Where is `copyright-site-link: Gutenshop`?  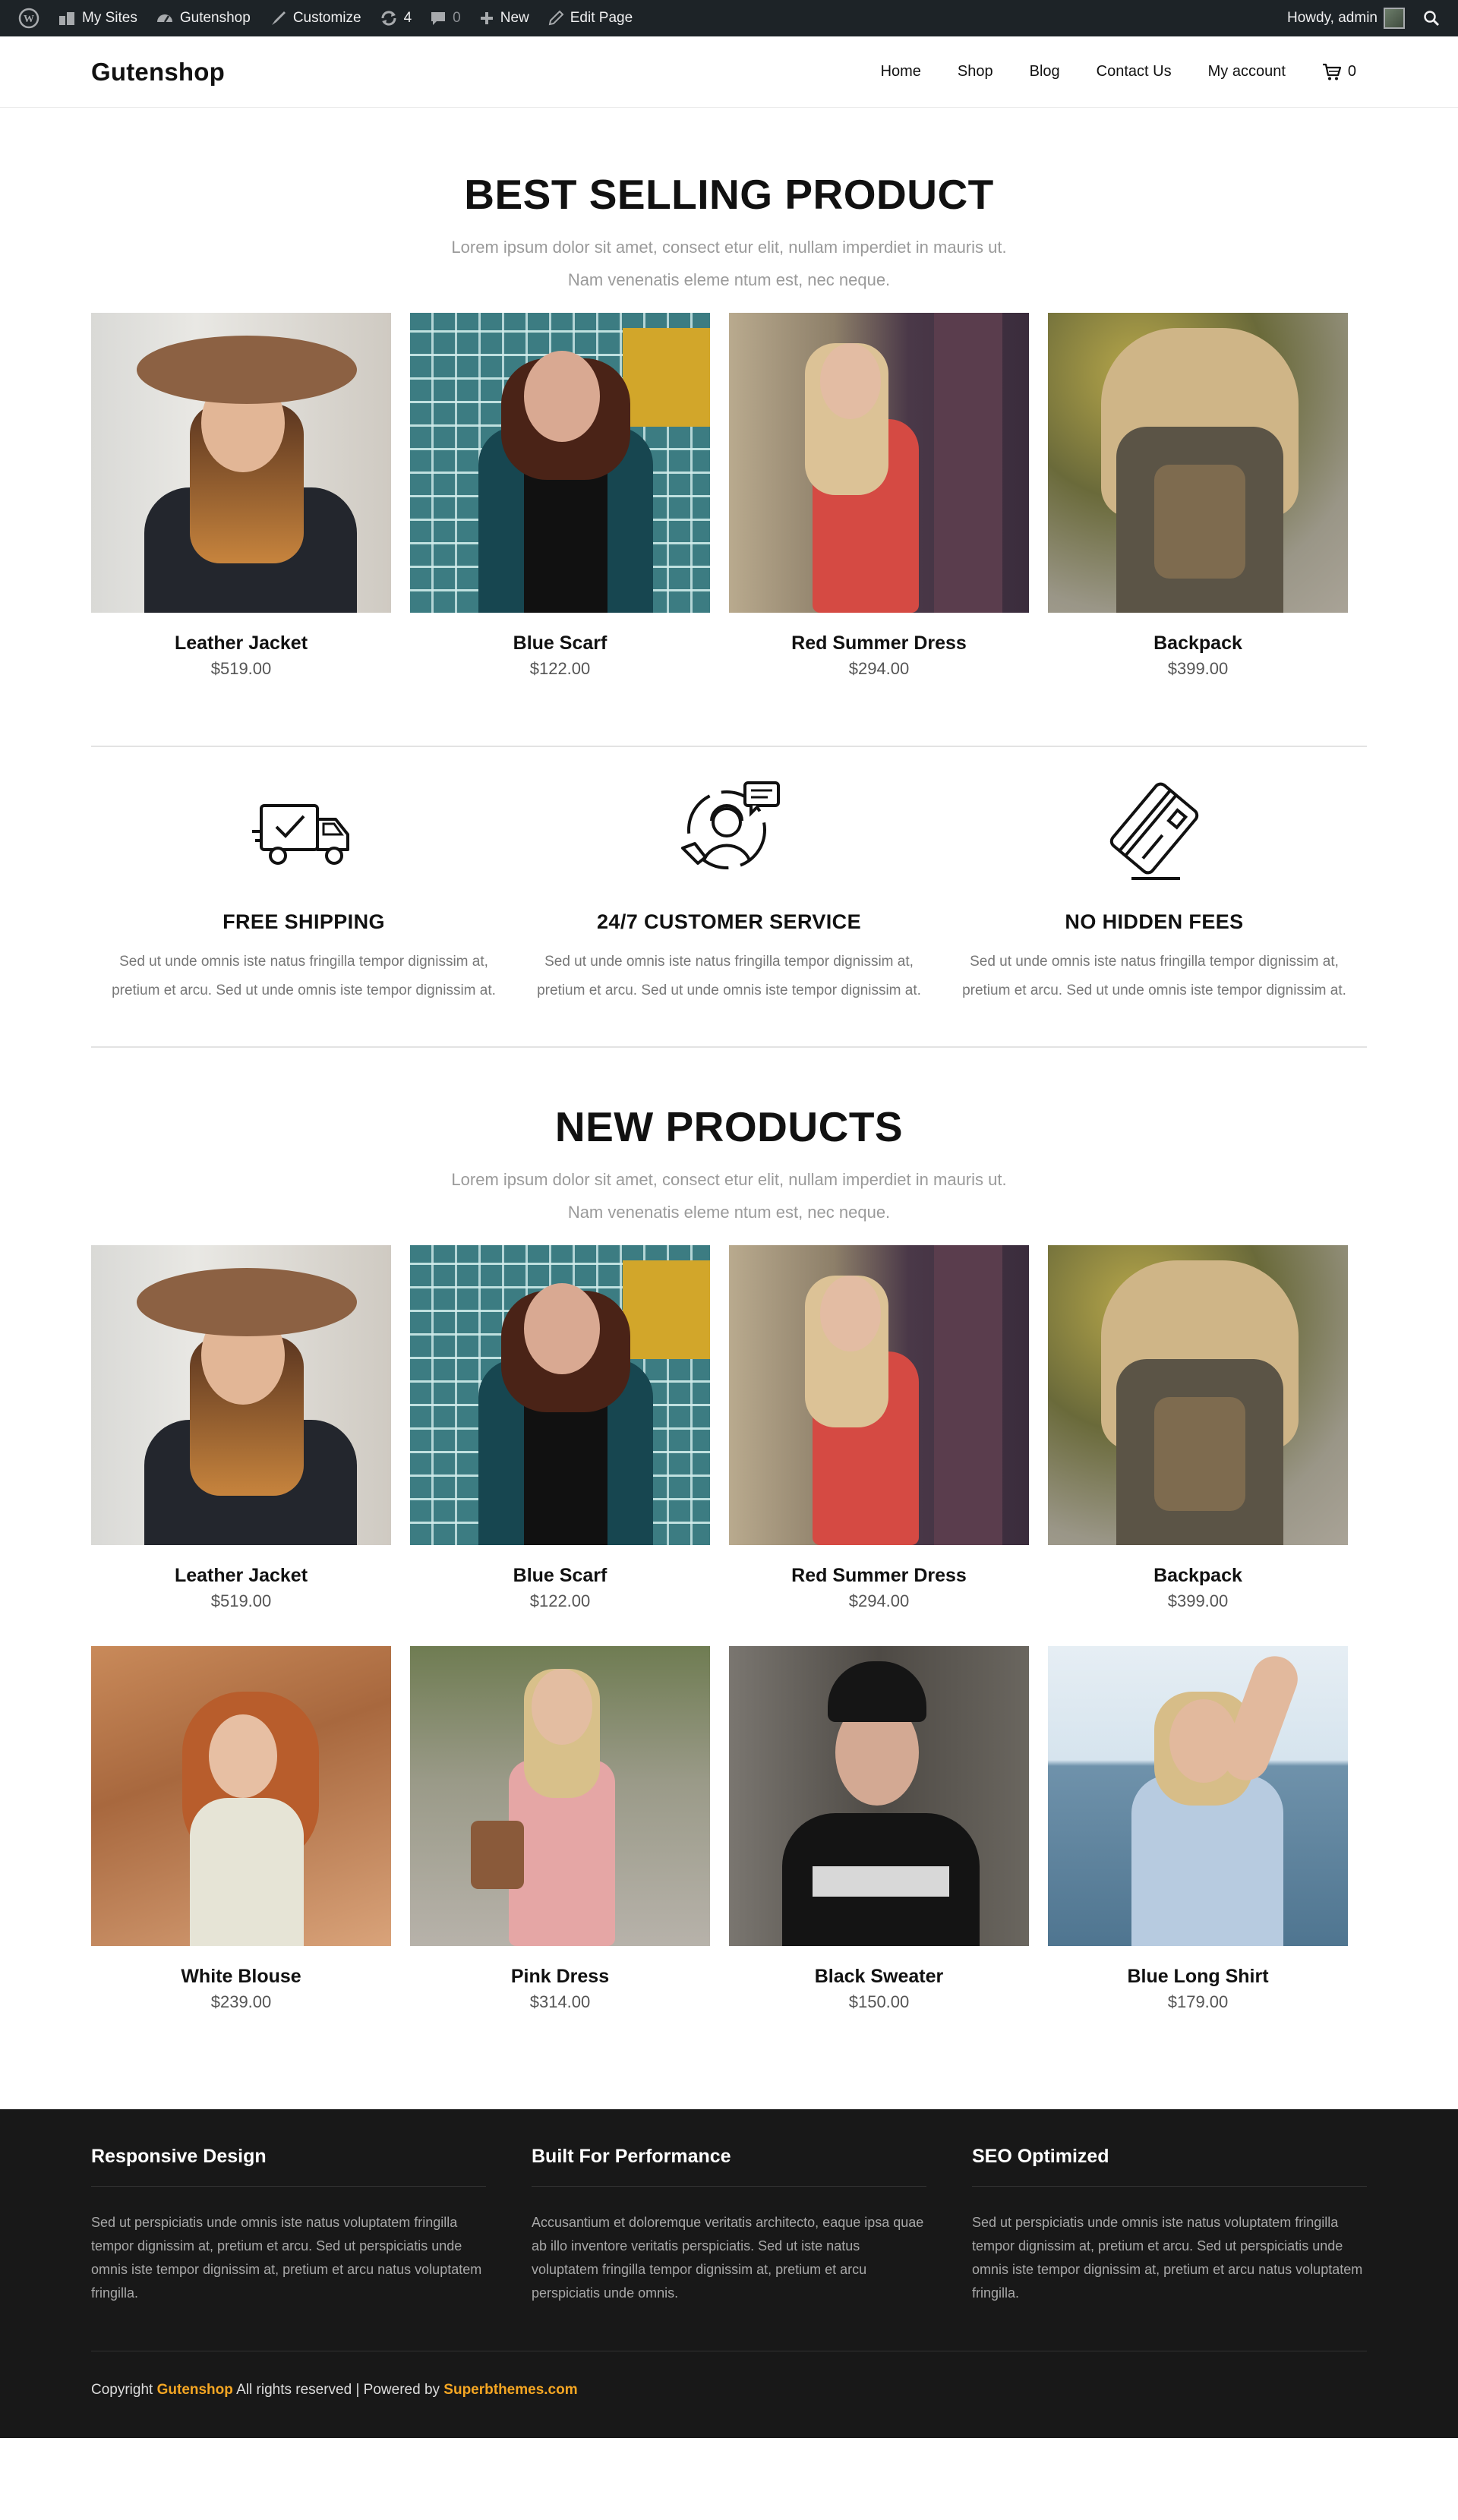 copyright-site-link: Gutenshop is located at coordinates (195, 2390).